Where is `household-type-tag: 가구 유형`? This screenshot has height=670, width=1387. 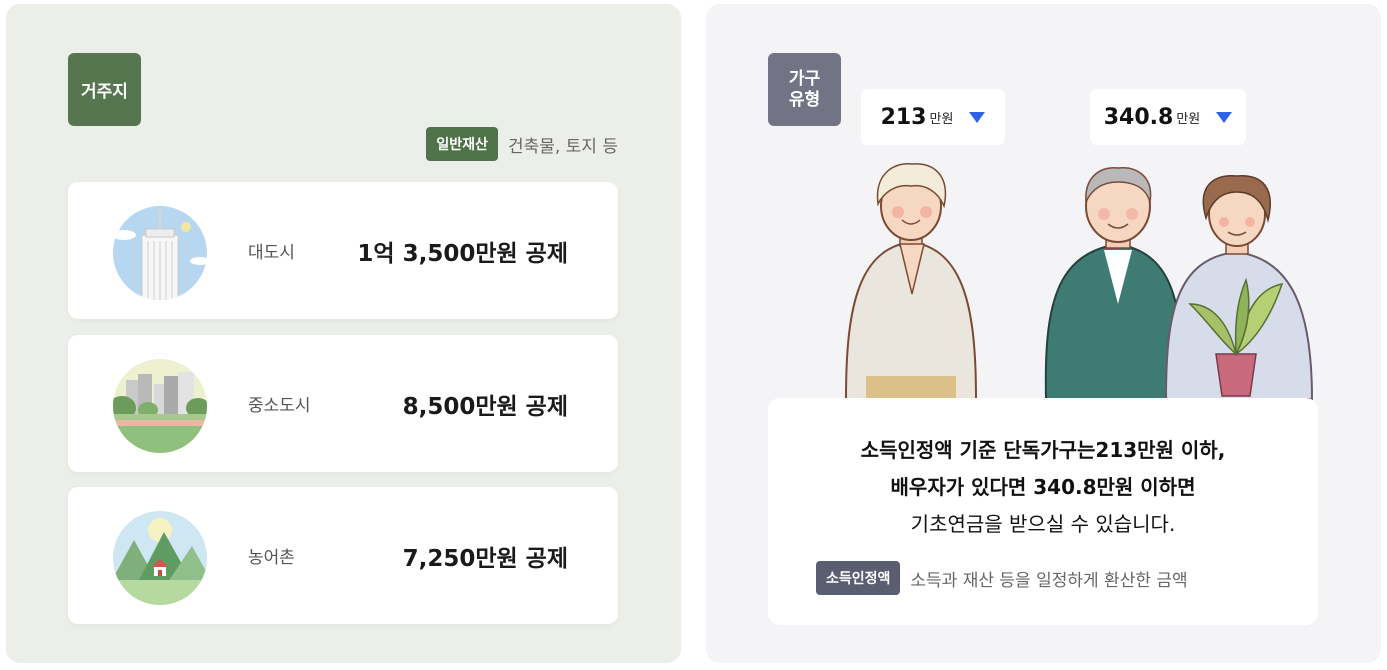
household-type-tag: 가구 유형 is located at coordinates (804, 89).